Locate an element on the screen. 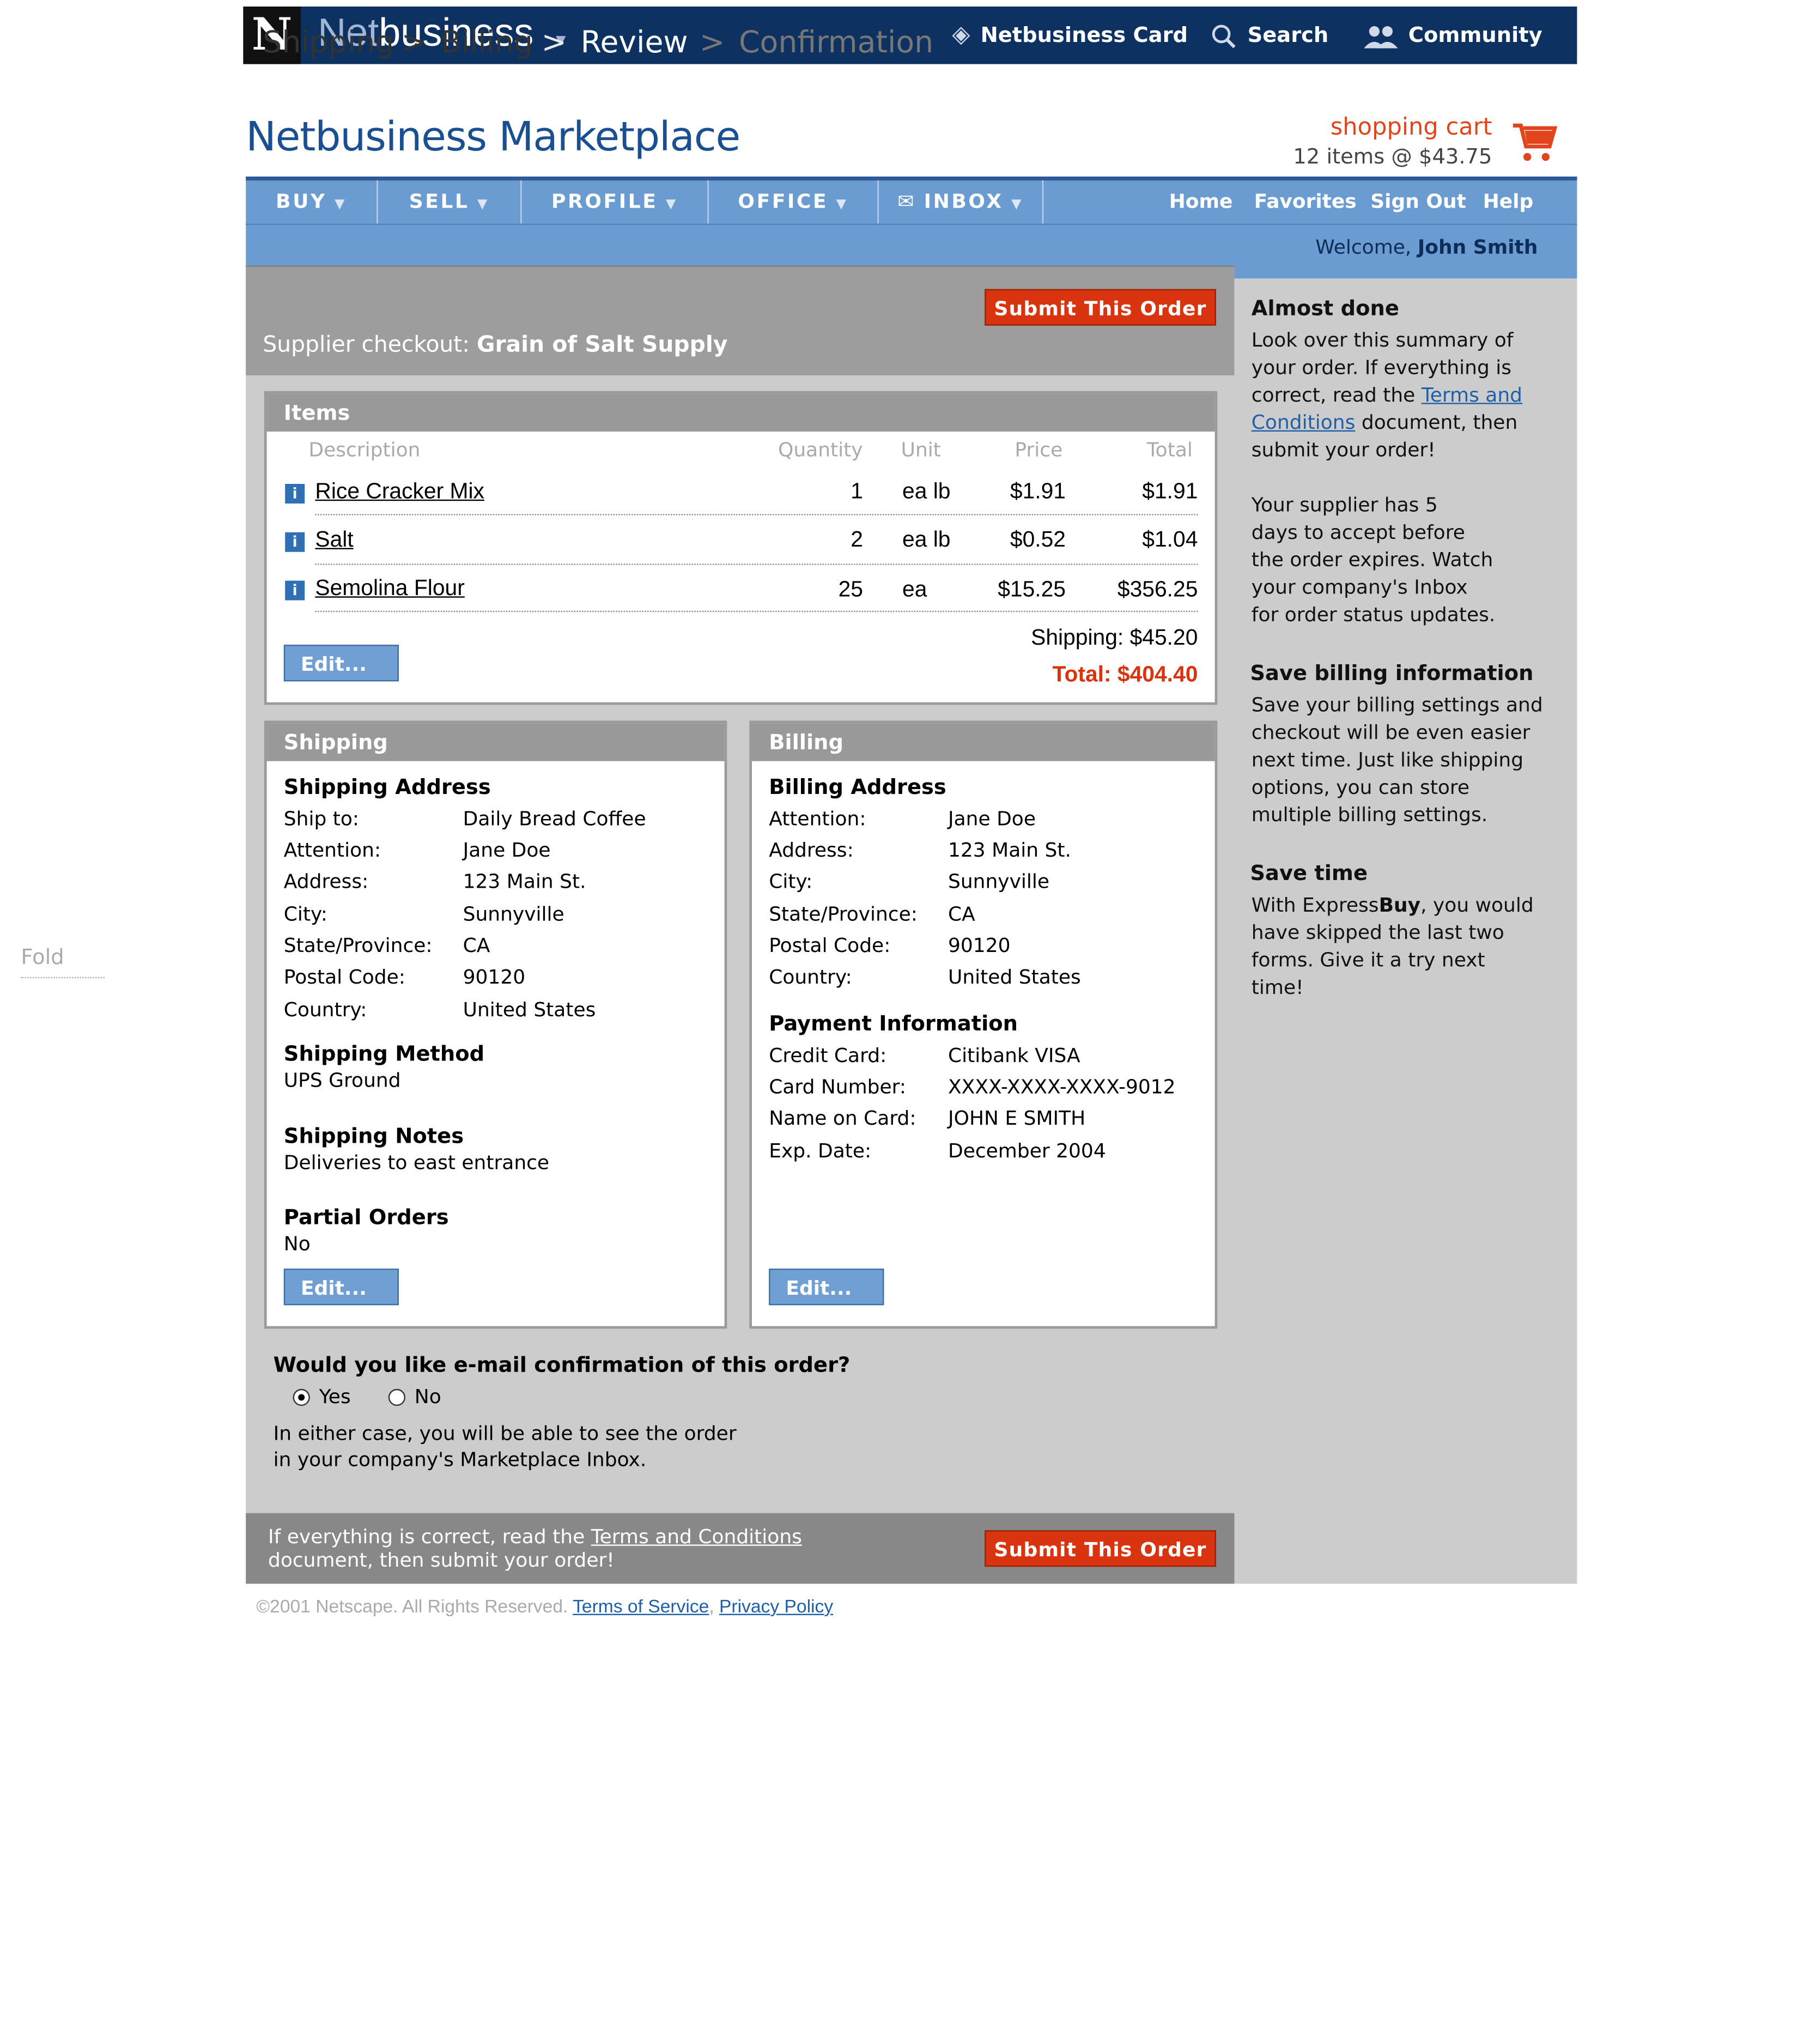  search-link-label: Search is located at coordinates (1288, 35).